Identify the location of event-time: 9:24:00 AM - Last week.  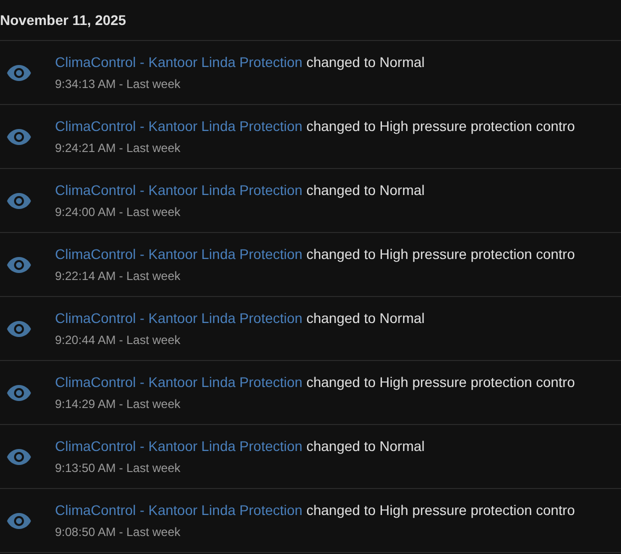
(118, 212).